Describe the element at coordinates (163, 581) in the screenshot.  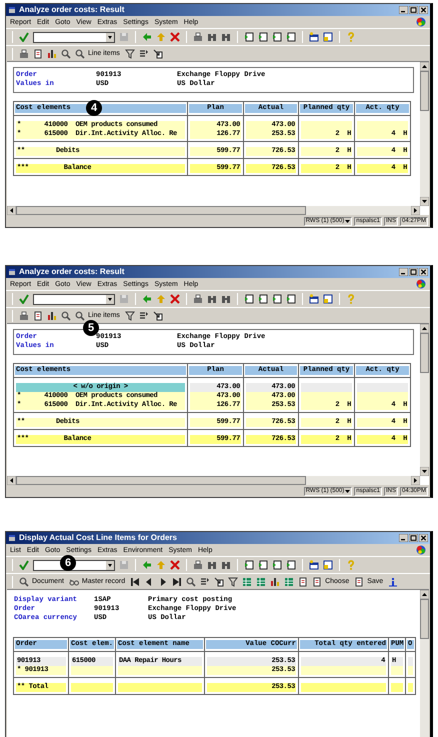
I see `next-page-icon` at that location.